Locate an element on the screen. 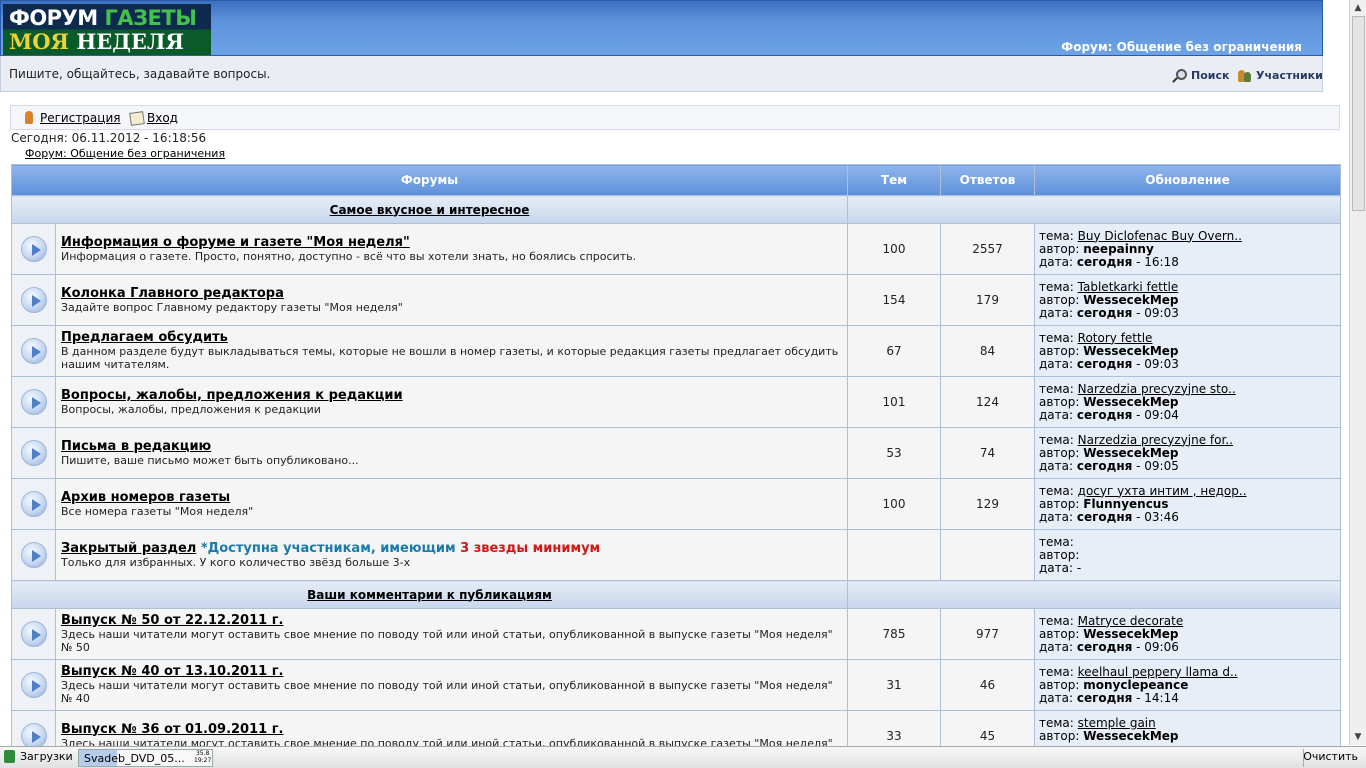  last-topic-link: Tabletkarki fettle is located at coordinates (1128, 287).